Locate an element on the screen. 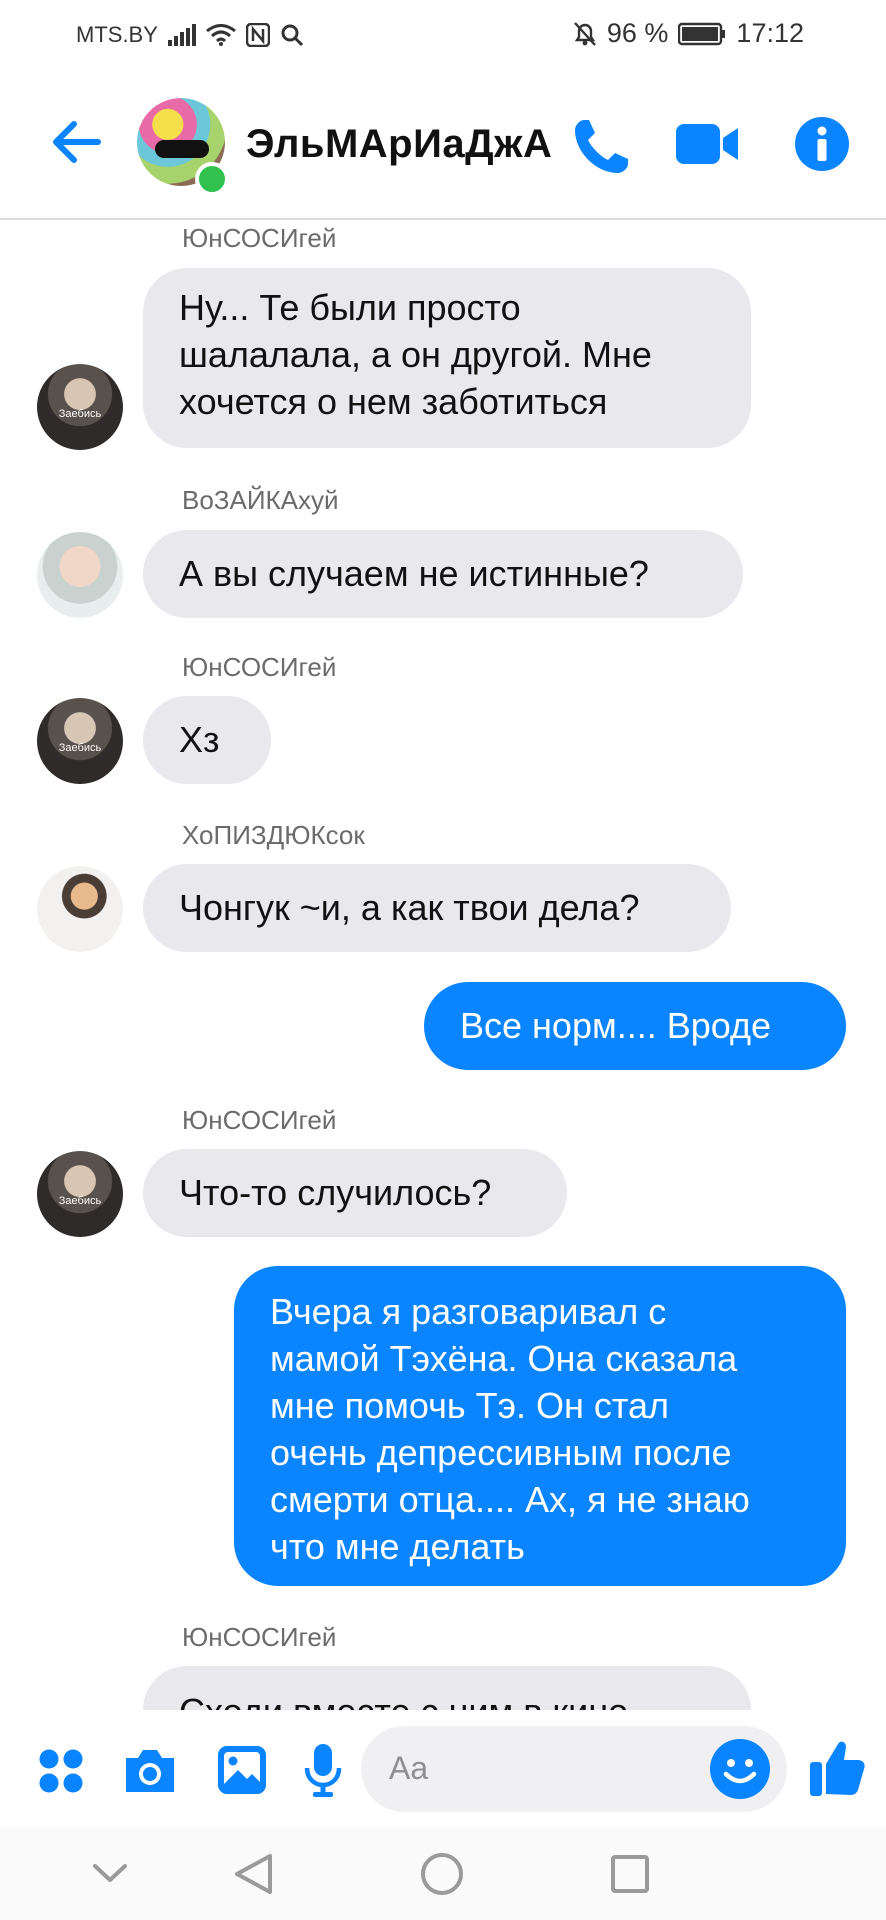  battery-percent: 96 % is located at coordinates (637, 33).